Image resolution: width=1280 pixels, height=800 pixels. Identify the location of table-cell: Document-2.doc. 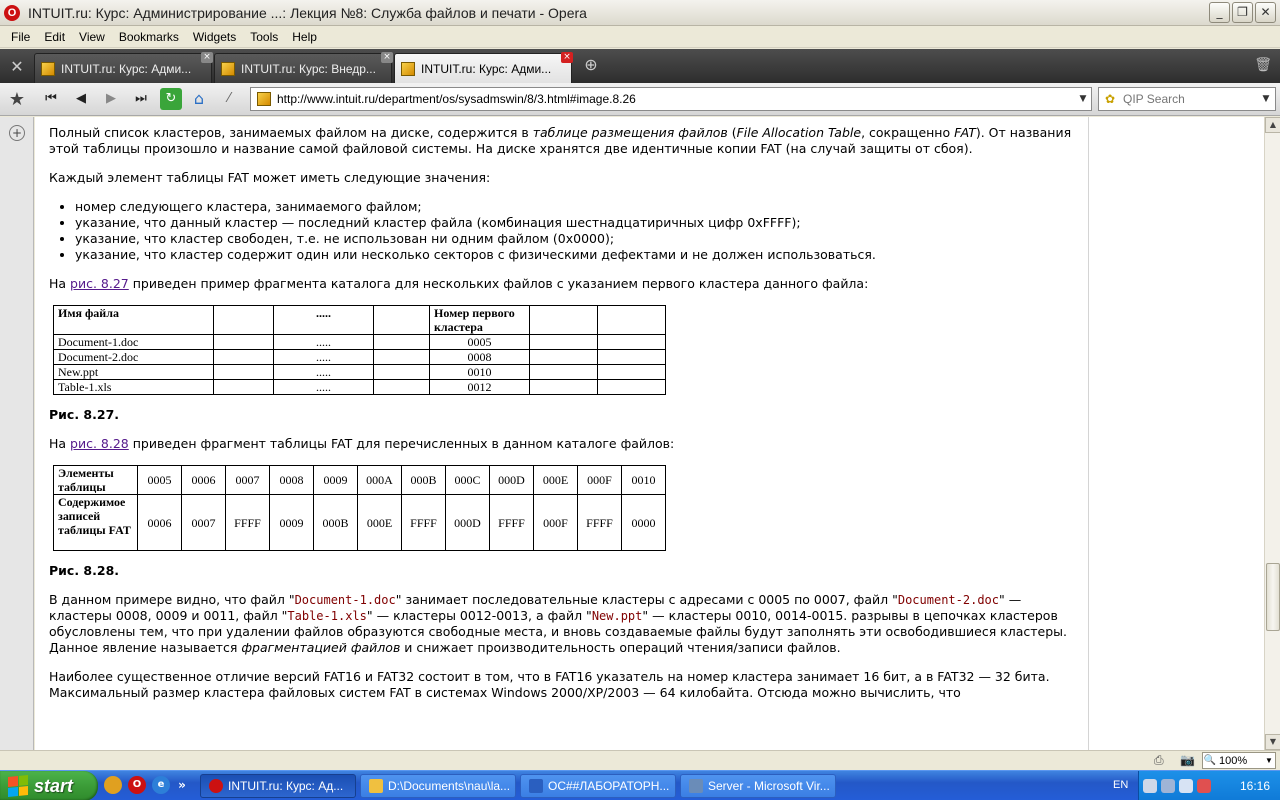
(133, 357).